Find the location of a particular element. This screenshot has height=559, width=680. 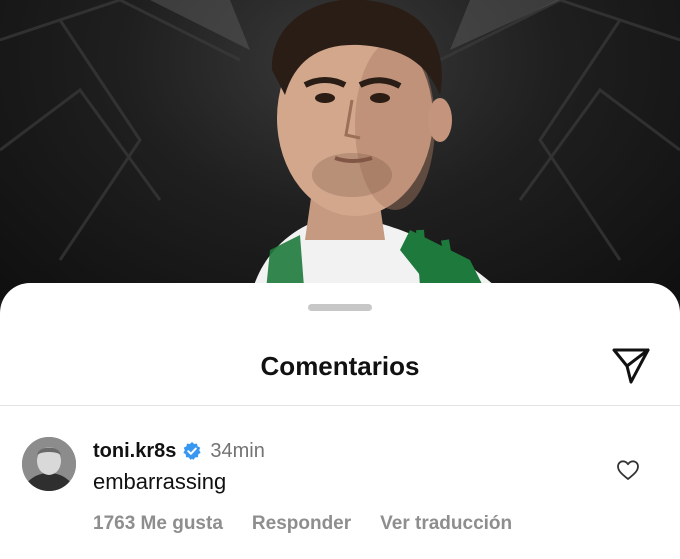

avatar-image is located at coordinates (49, 464).